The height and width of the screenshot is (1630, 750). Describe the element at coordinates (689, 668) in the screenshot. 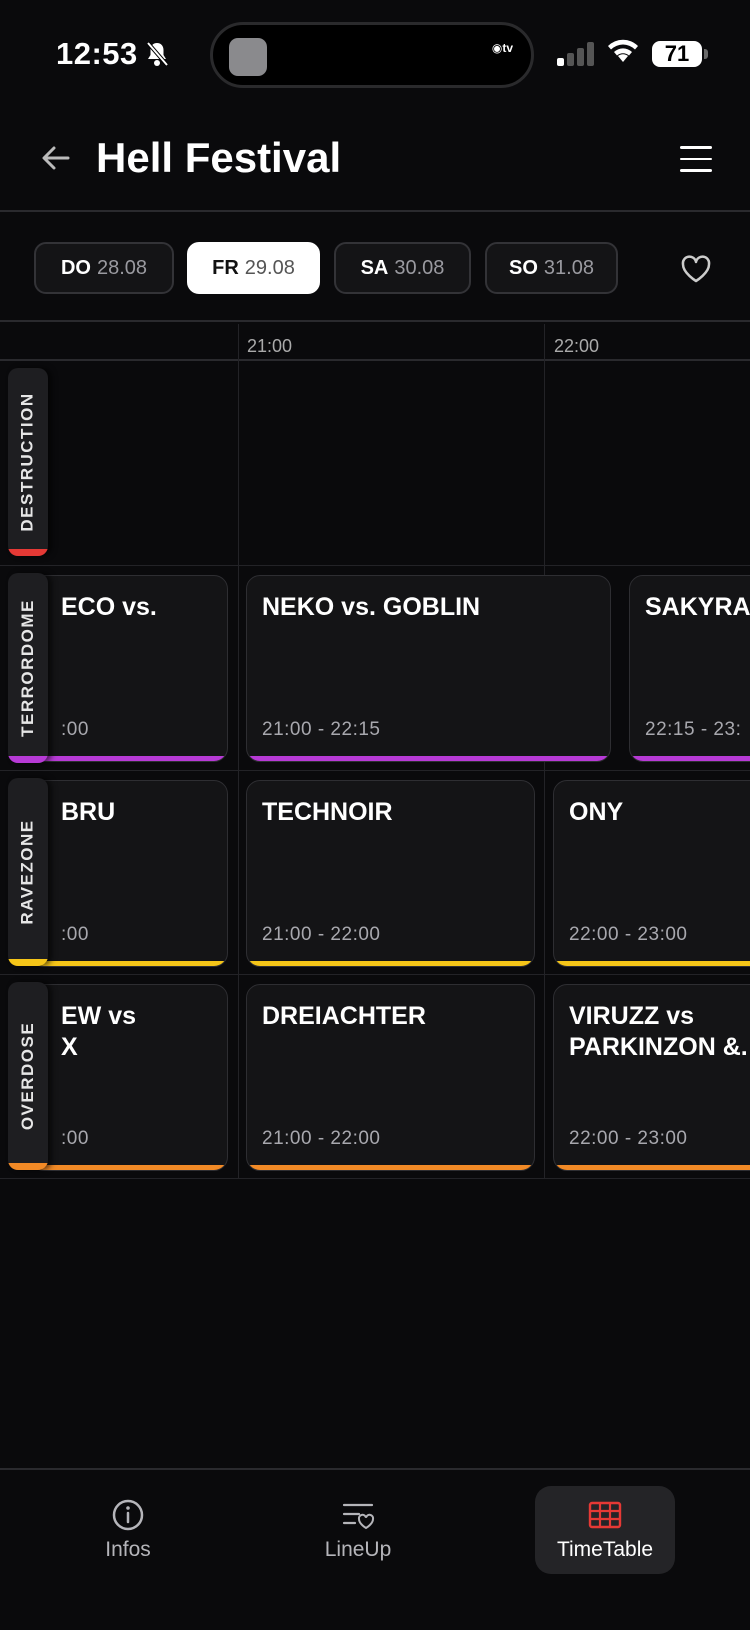

I see `set-card: SAKYRA 22:15 - 23:` at that location.